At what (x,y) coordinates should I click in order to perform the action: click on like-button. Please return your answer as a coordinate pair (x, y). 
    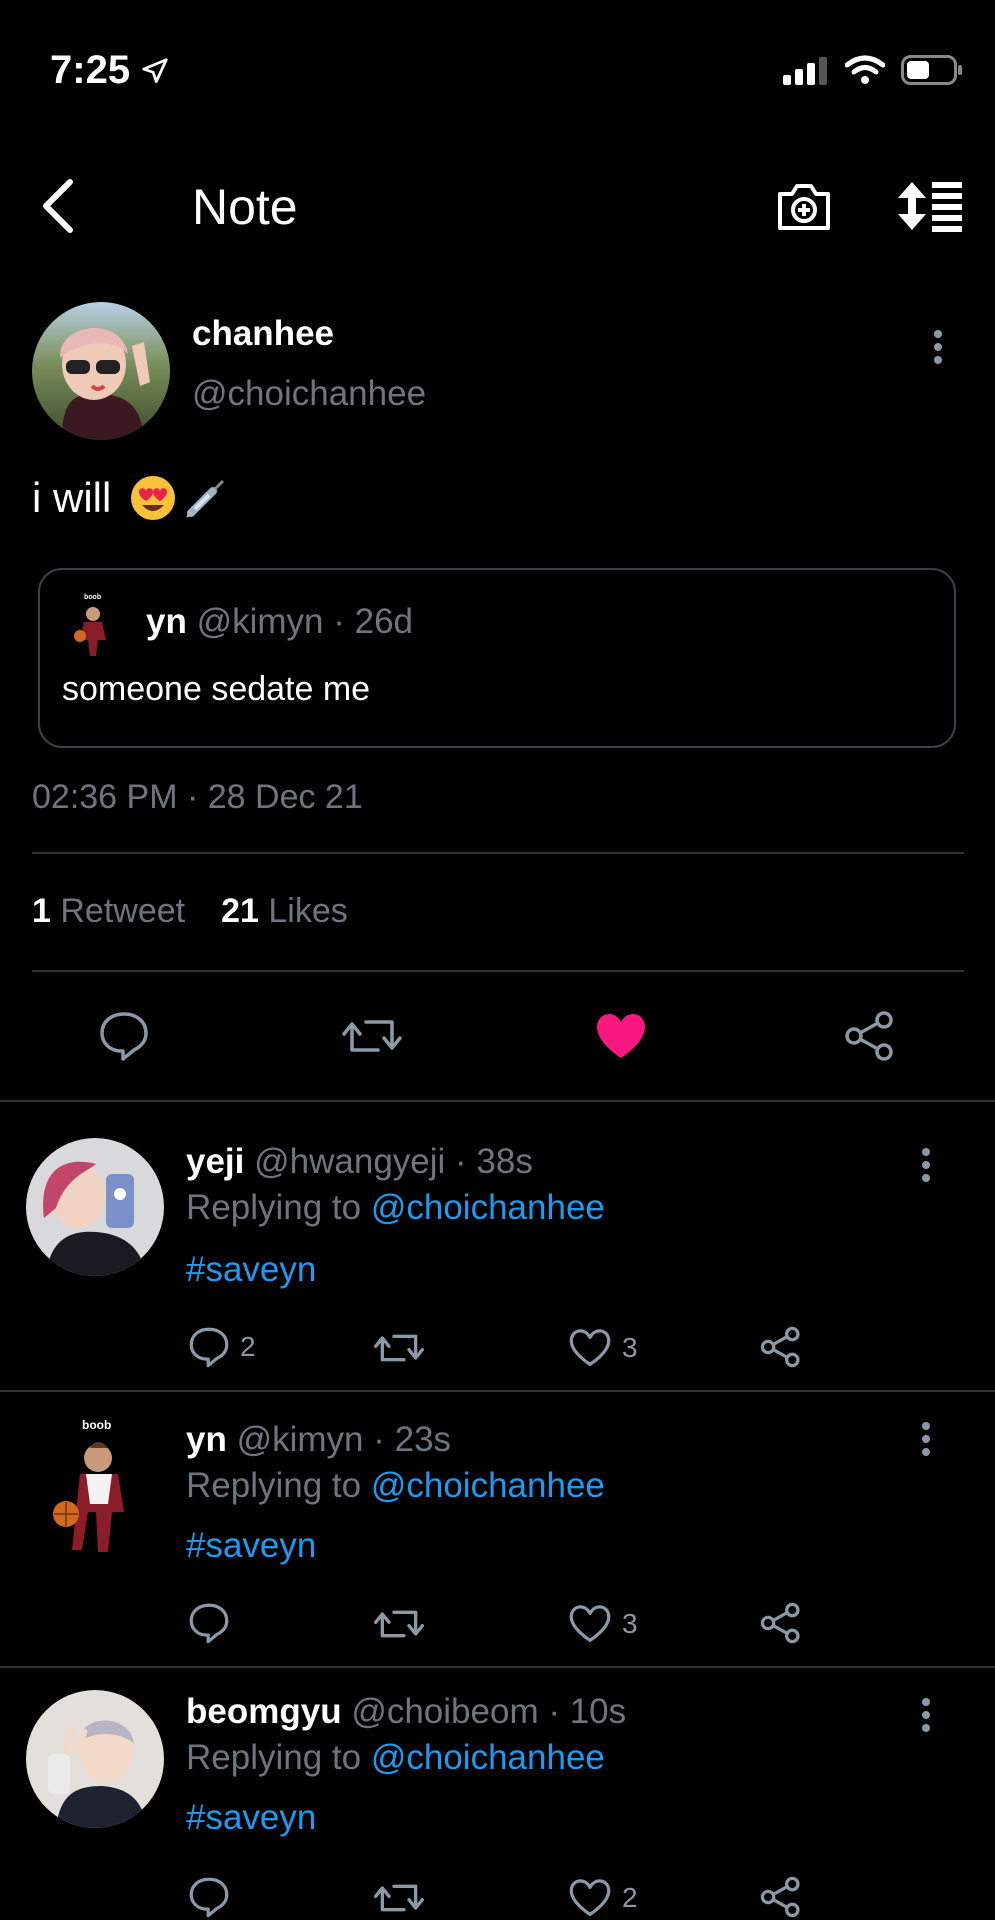
    Looking at the image, I should click on (621, 1036).